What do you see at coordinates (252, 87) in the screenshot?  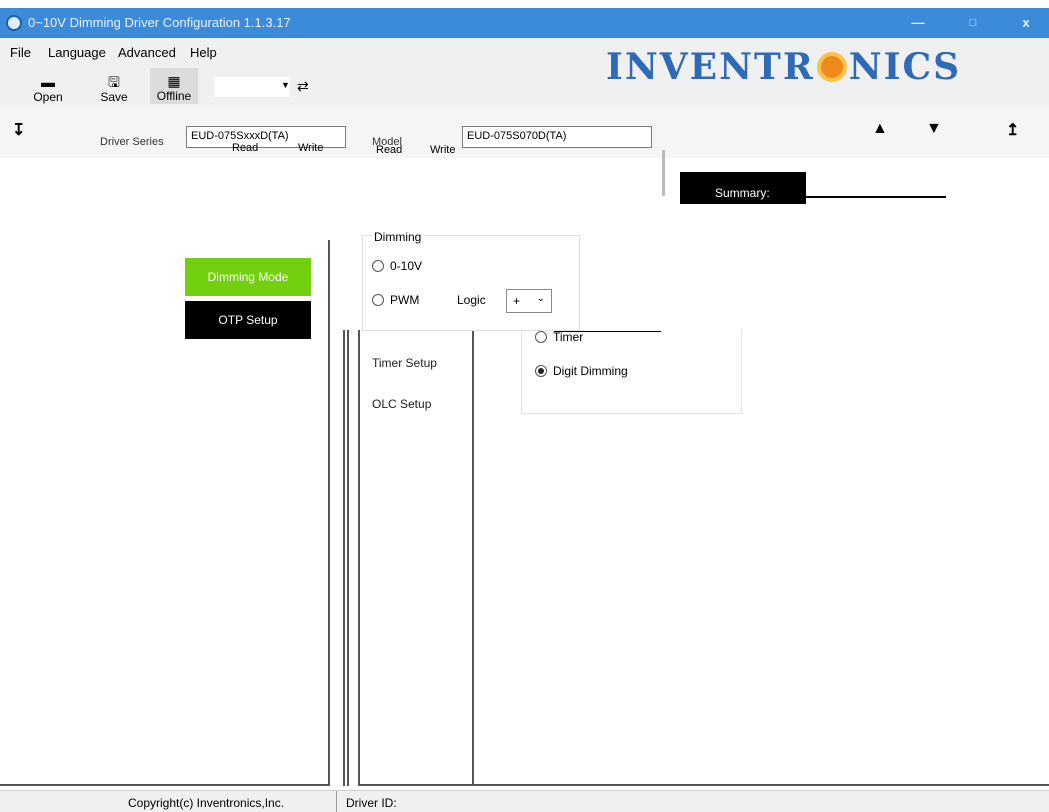 I see `port-select` at bounding box center [252, 87].